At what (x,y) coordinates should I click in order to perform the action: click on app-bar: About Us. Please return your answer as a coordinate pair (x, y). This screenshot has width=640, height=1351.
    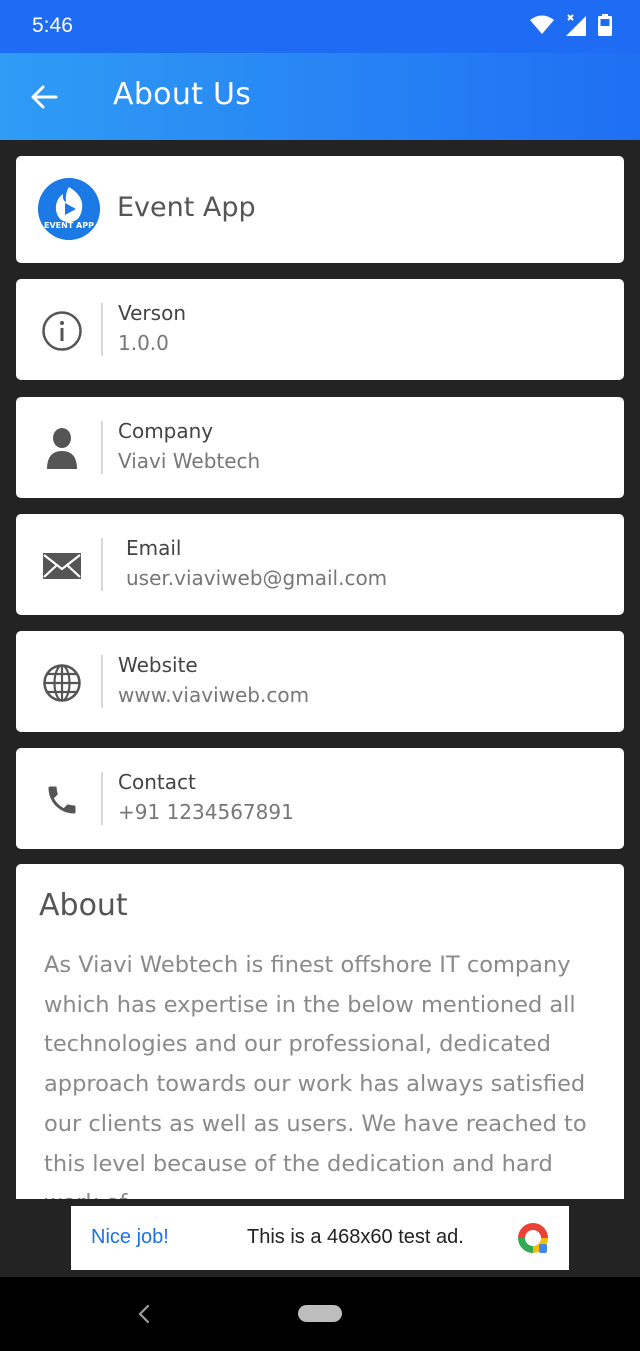
    Looking at the image, I should click on (320, 96).